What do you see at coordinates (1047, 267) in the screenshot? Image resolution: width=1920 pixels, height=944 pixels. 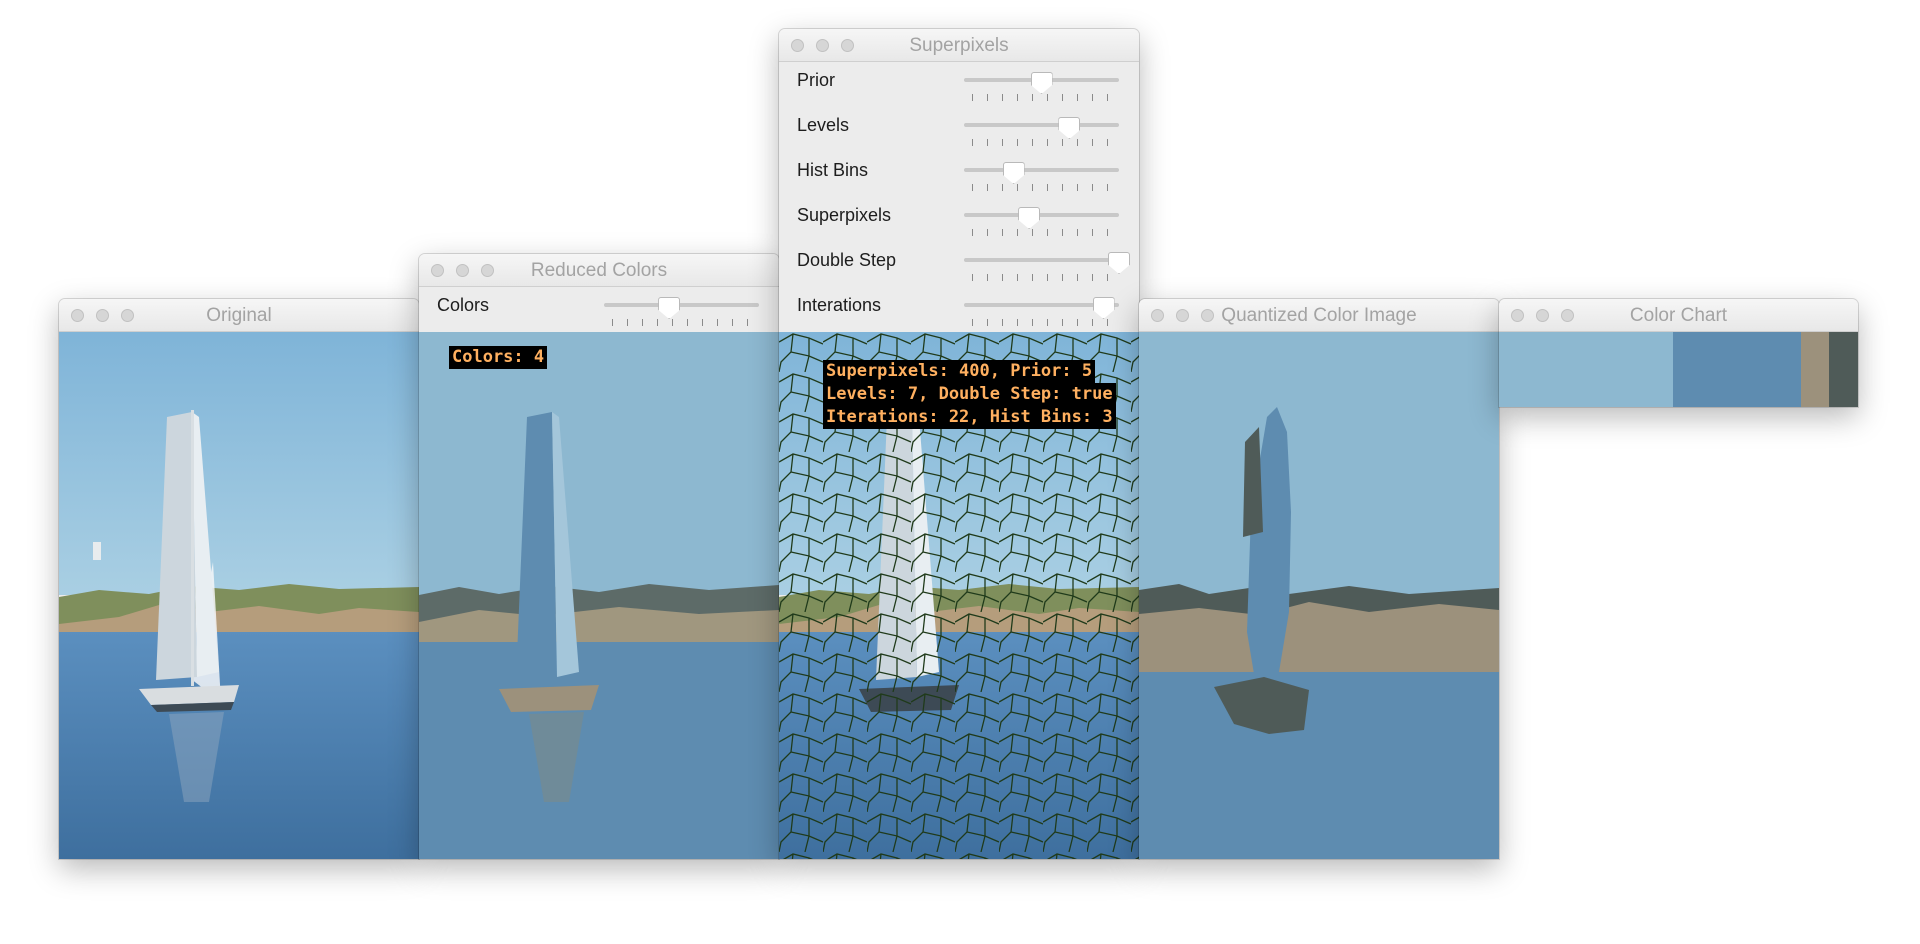 I see `double-step-slider` at bounding box center [1047, 267].